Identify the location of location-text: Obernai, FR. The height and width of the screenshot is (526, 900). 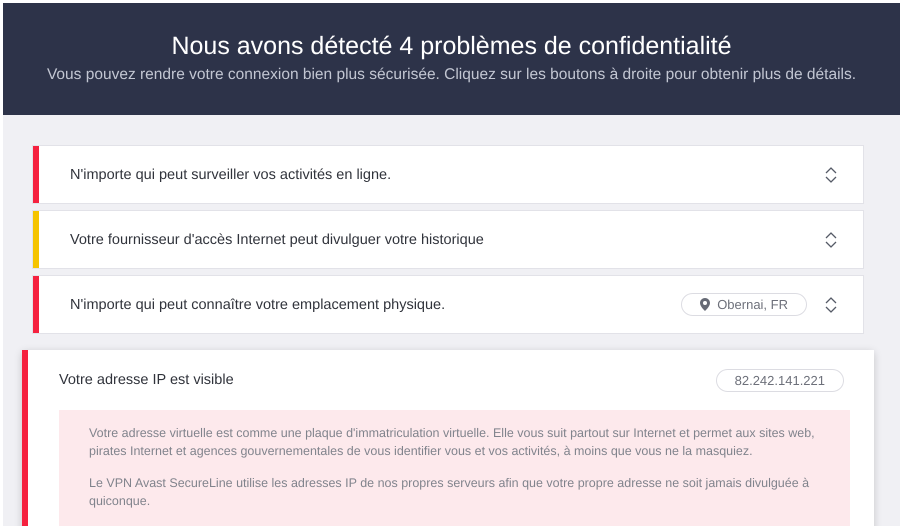
(752, 304).